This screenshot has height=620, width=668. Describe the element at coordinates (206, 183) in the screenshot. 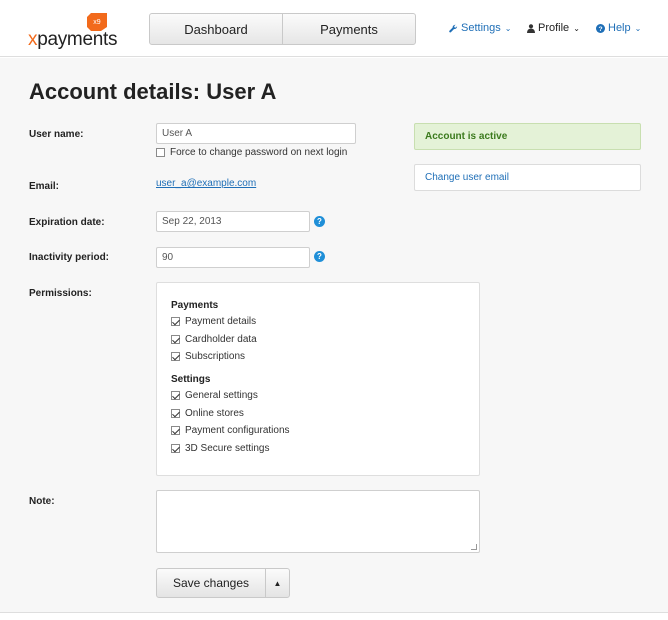

I see `email-link: user_a@example.com` at that location.